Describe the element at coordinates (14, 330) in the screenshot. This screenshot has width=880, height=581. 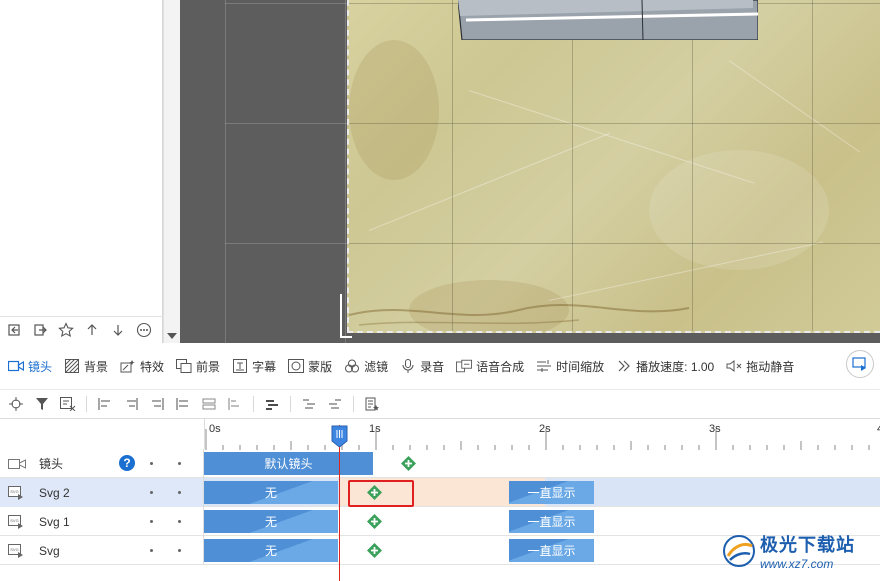
I see `import-icon` at that location.